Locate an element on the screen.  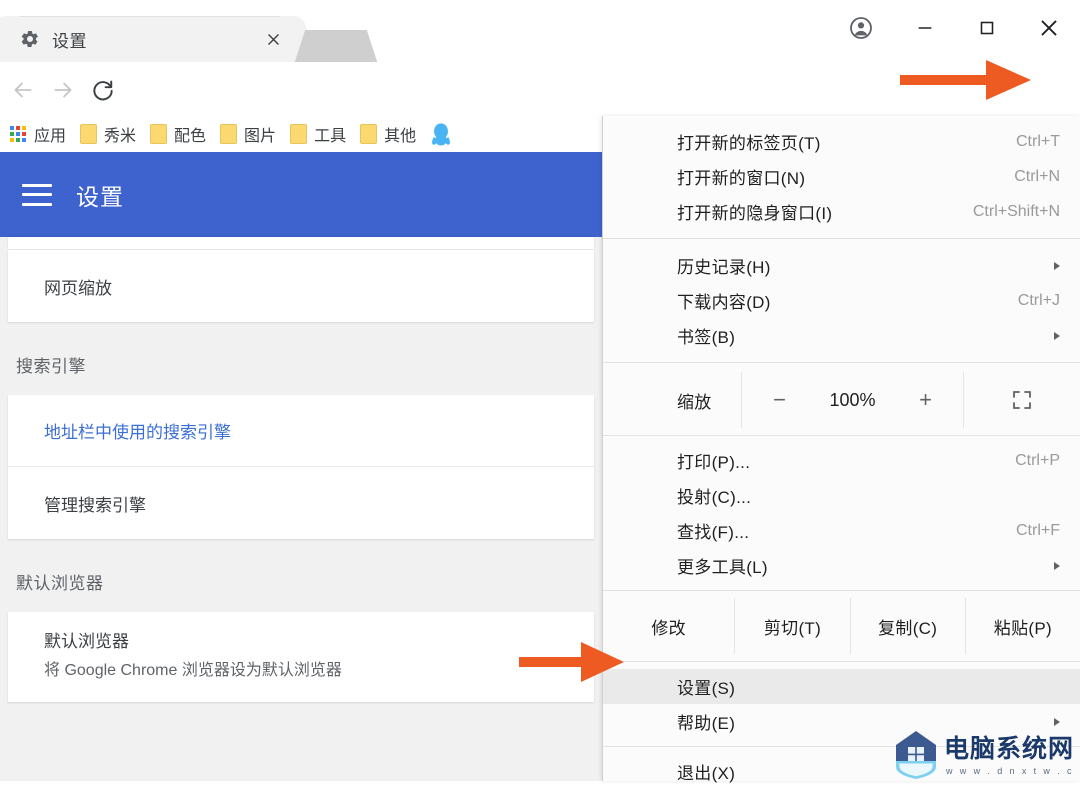
menu-item-label: 打开新的窗口(N) is located at coordinates (741, 178).